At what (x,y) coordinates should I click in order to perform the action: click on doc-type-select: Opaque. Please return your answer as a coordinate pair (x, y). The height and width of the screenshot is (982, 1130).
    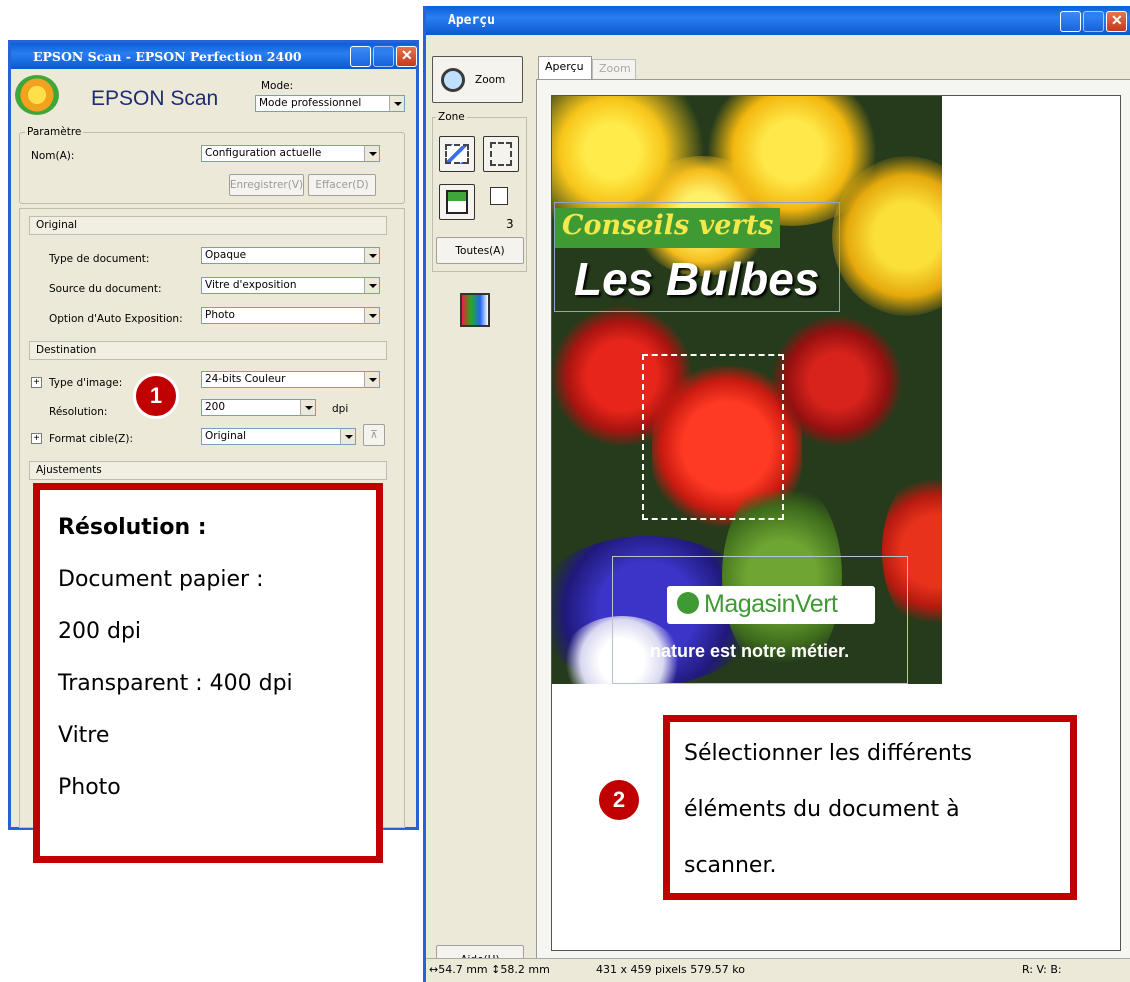
    Looking at the image, I should click on (290, 255).